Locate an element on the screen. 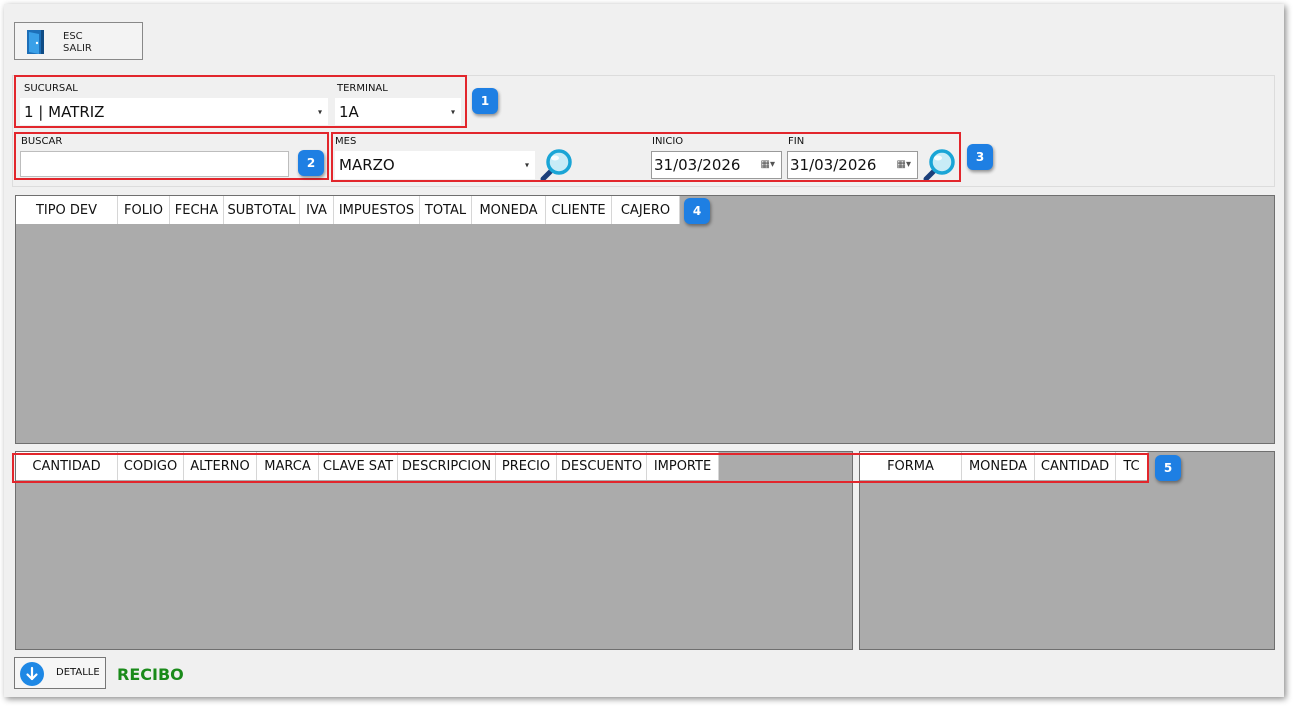 Image resolution: width=1293 pixels, height=706 pixels. column-header: FECHA is located at coordinates (197, 210).